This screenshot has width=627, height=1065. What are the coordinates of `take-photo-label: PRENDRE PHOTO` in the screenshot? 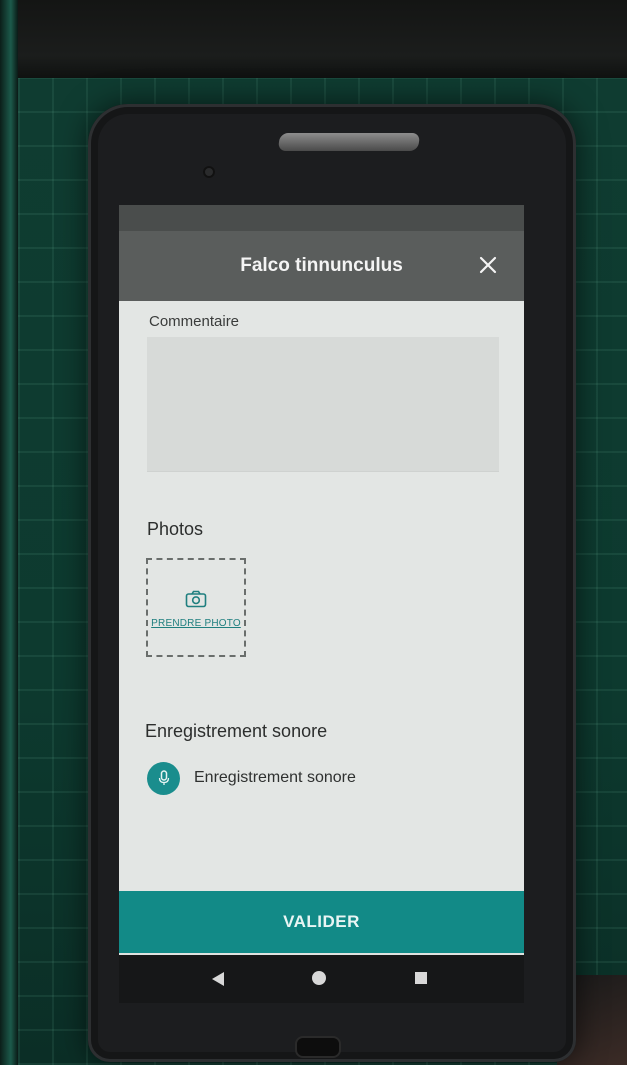 It's located at (196, 623).